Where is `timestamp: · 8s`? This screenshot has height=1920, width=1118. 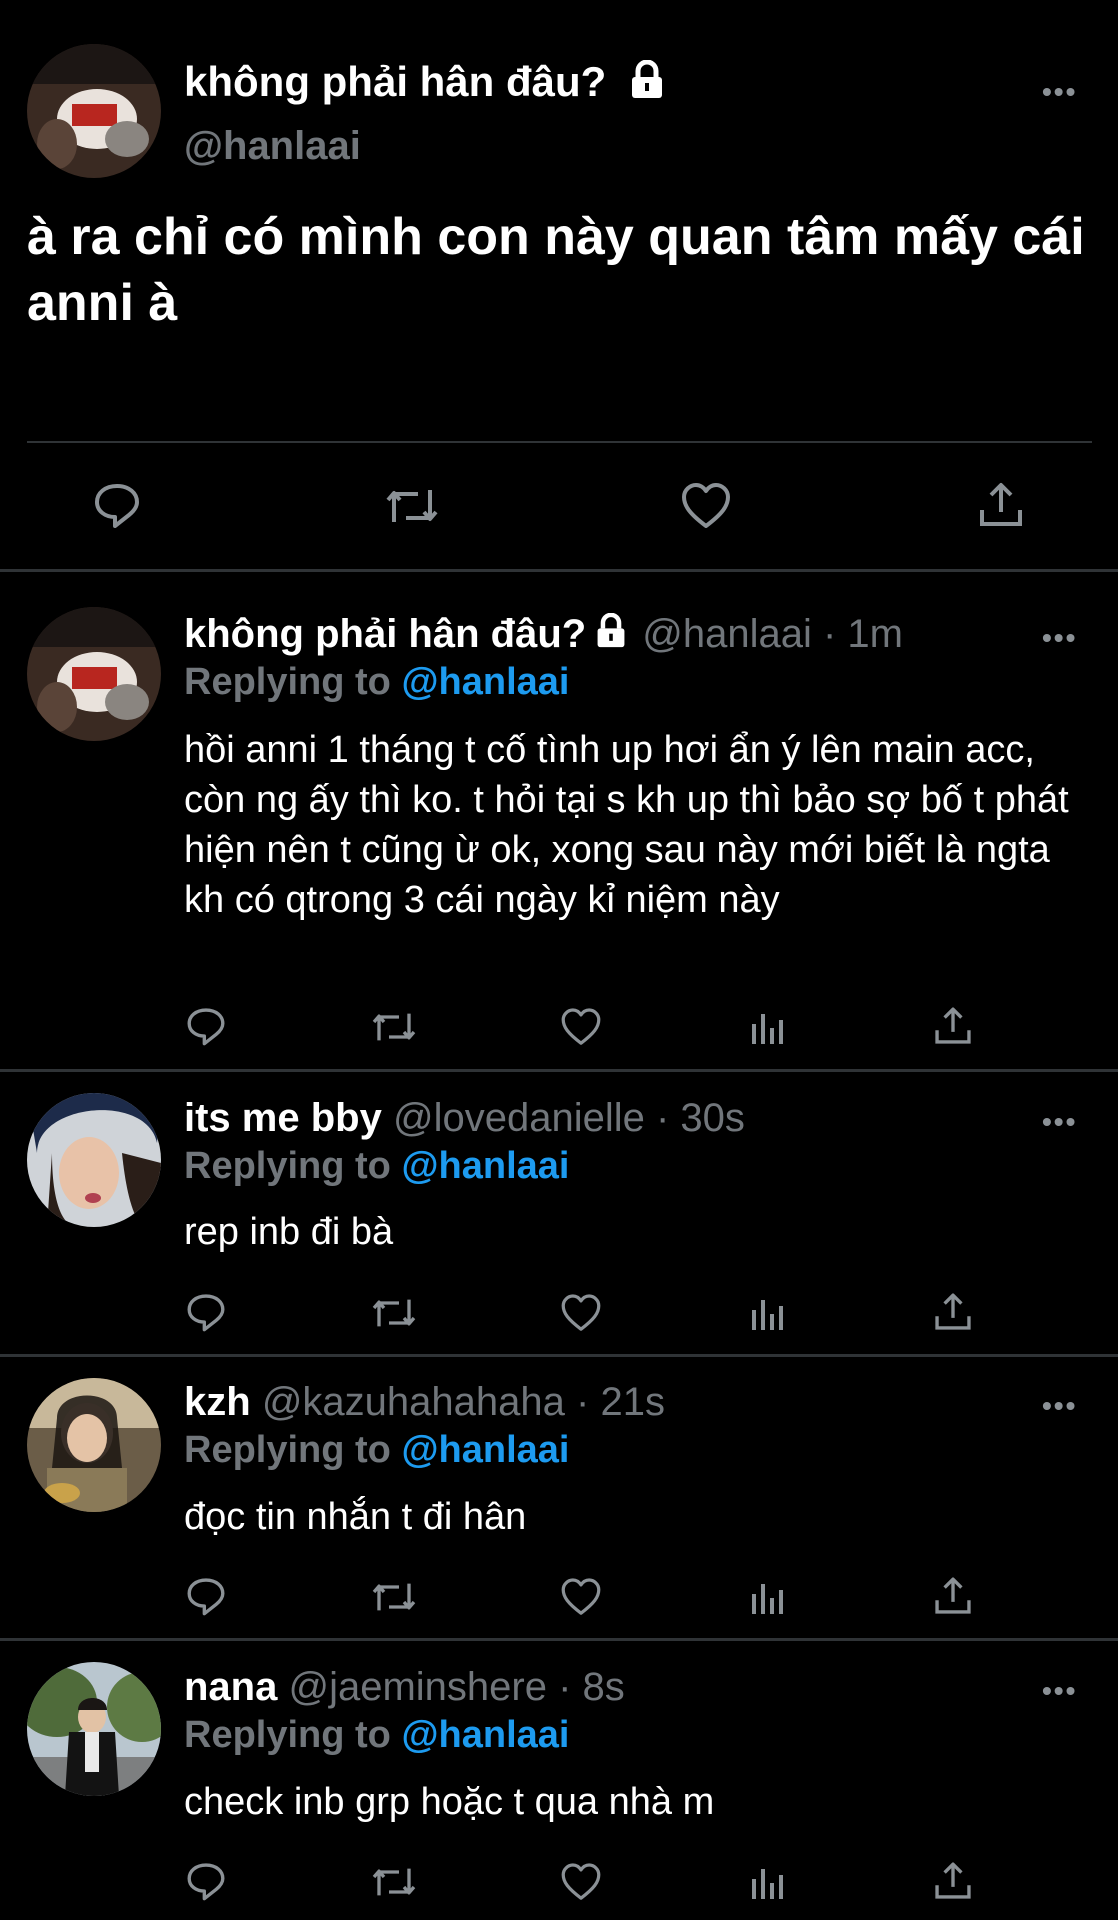 timestamp: · 8s is located at coordinates (591, 1687).